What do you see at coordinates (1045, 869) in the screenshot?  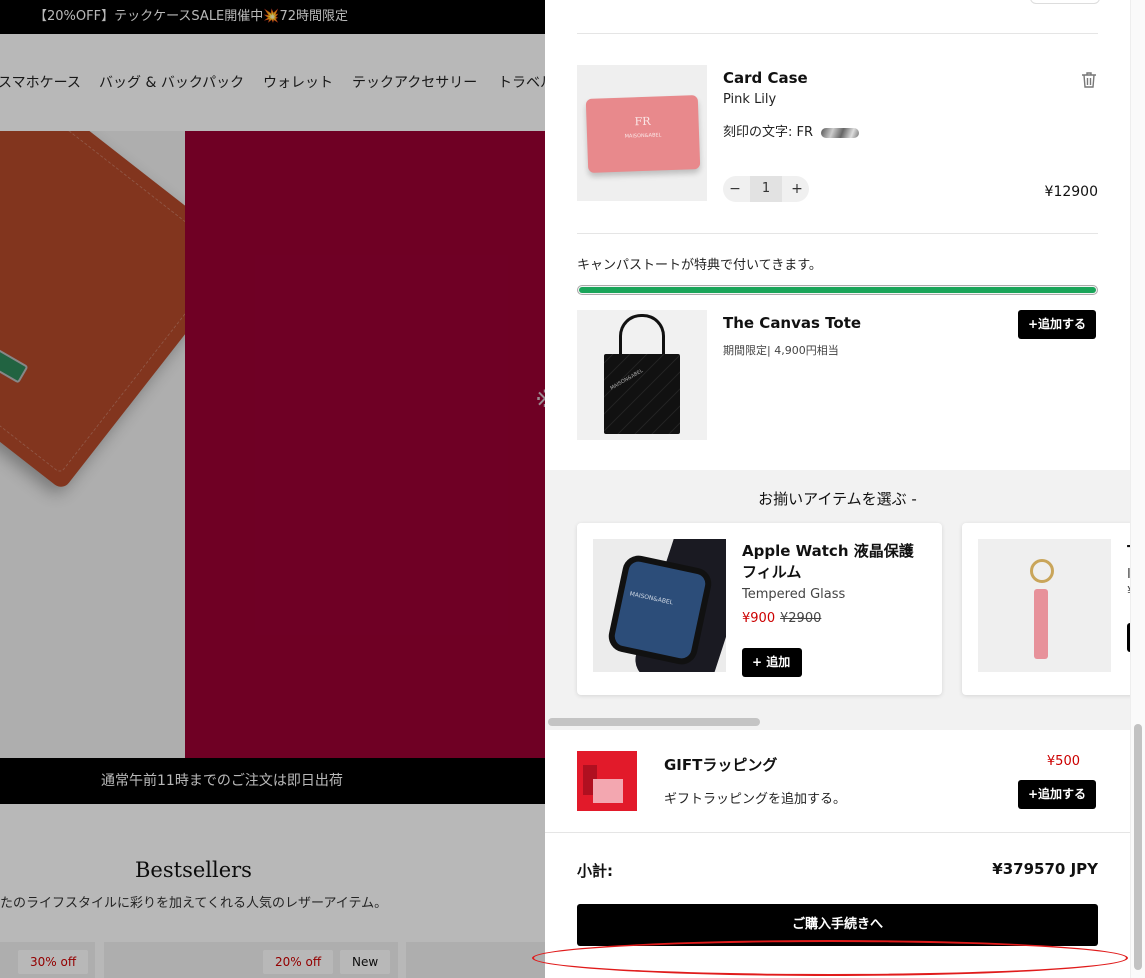 I see `subtotal-value: ¥379570 JPY` at bounding box center [1045, 869].